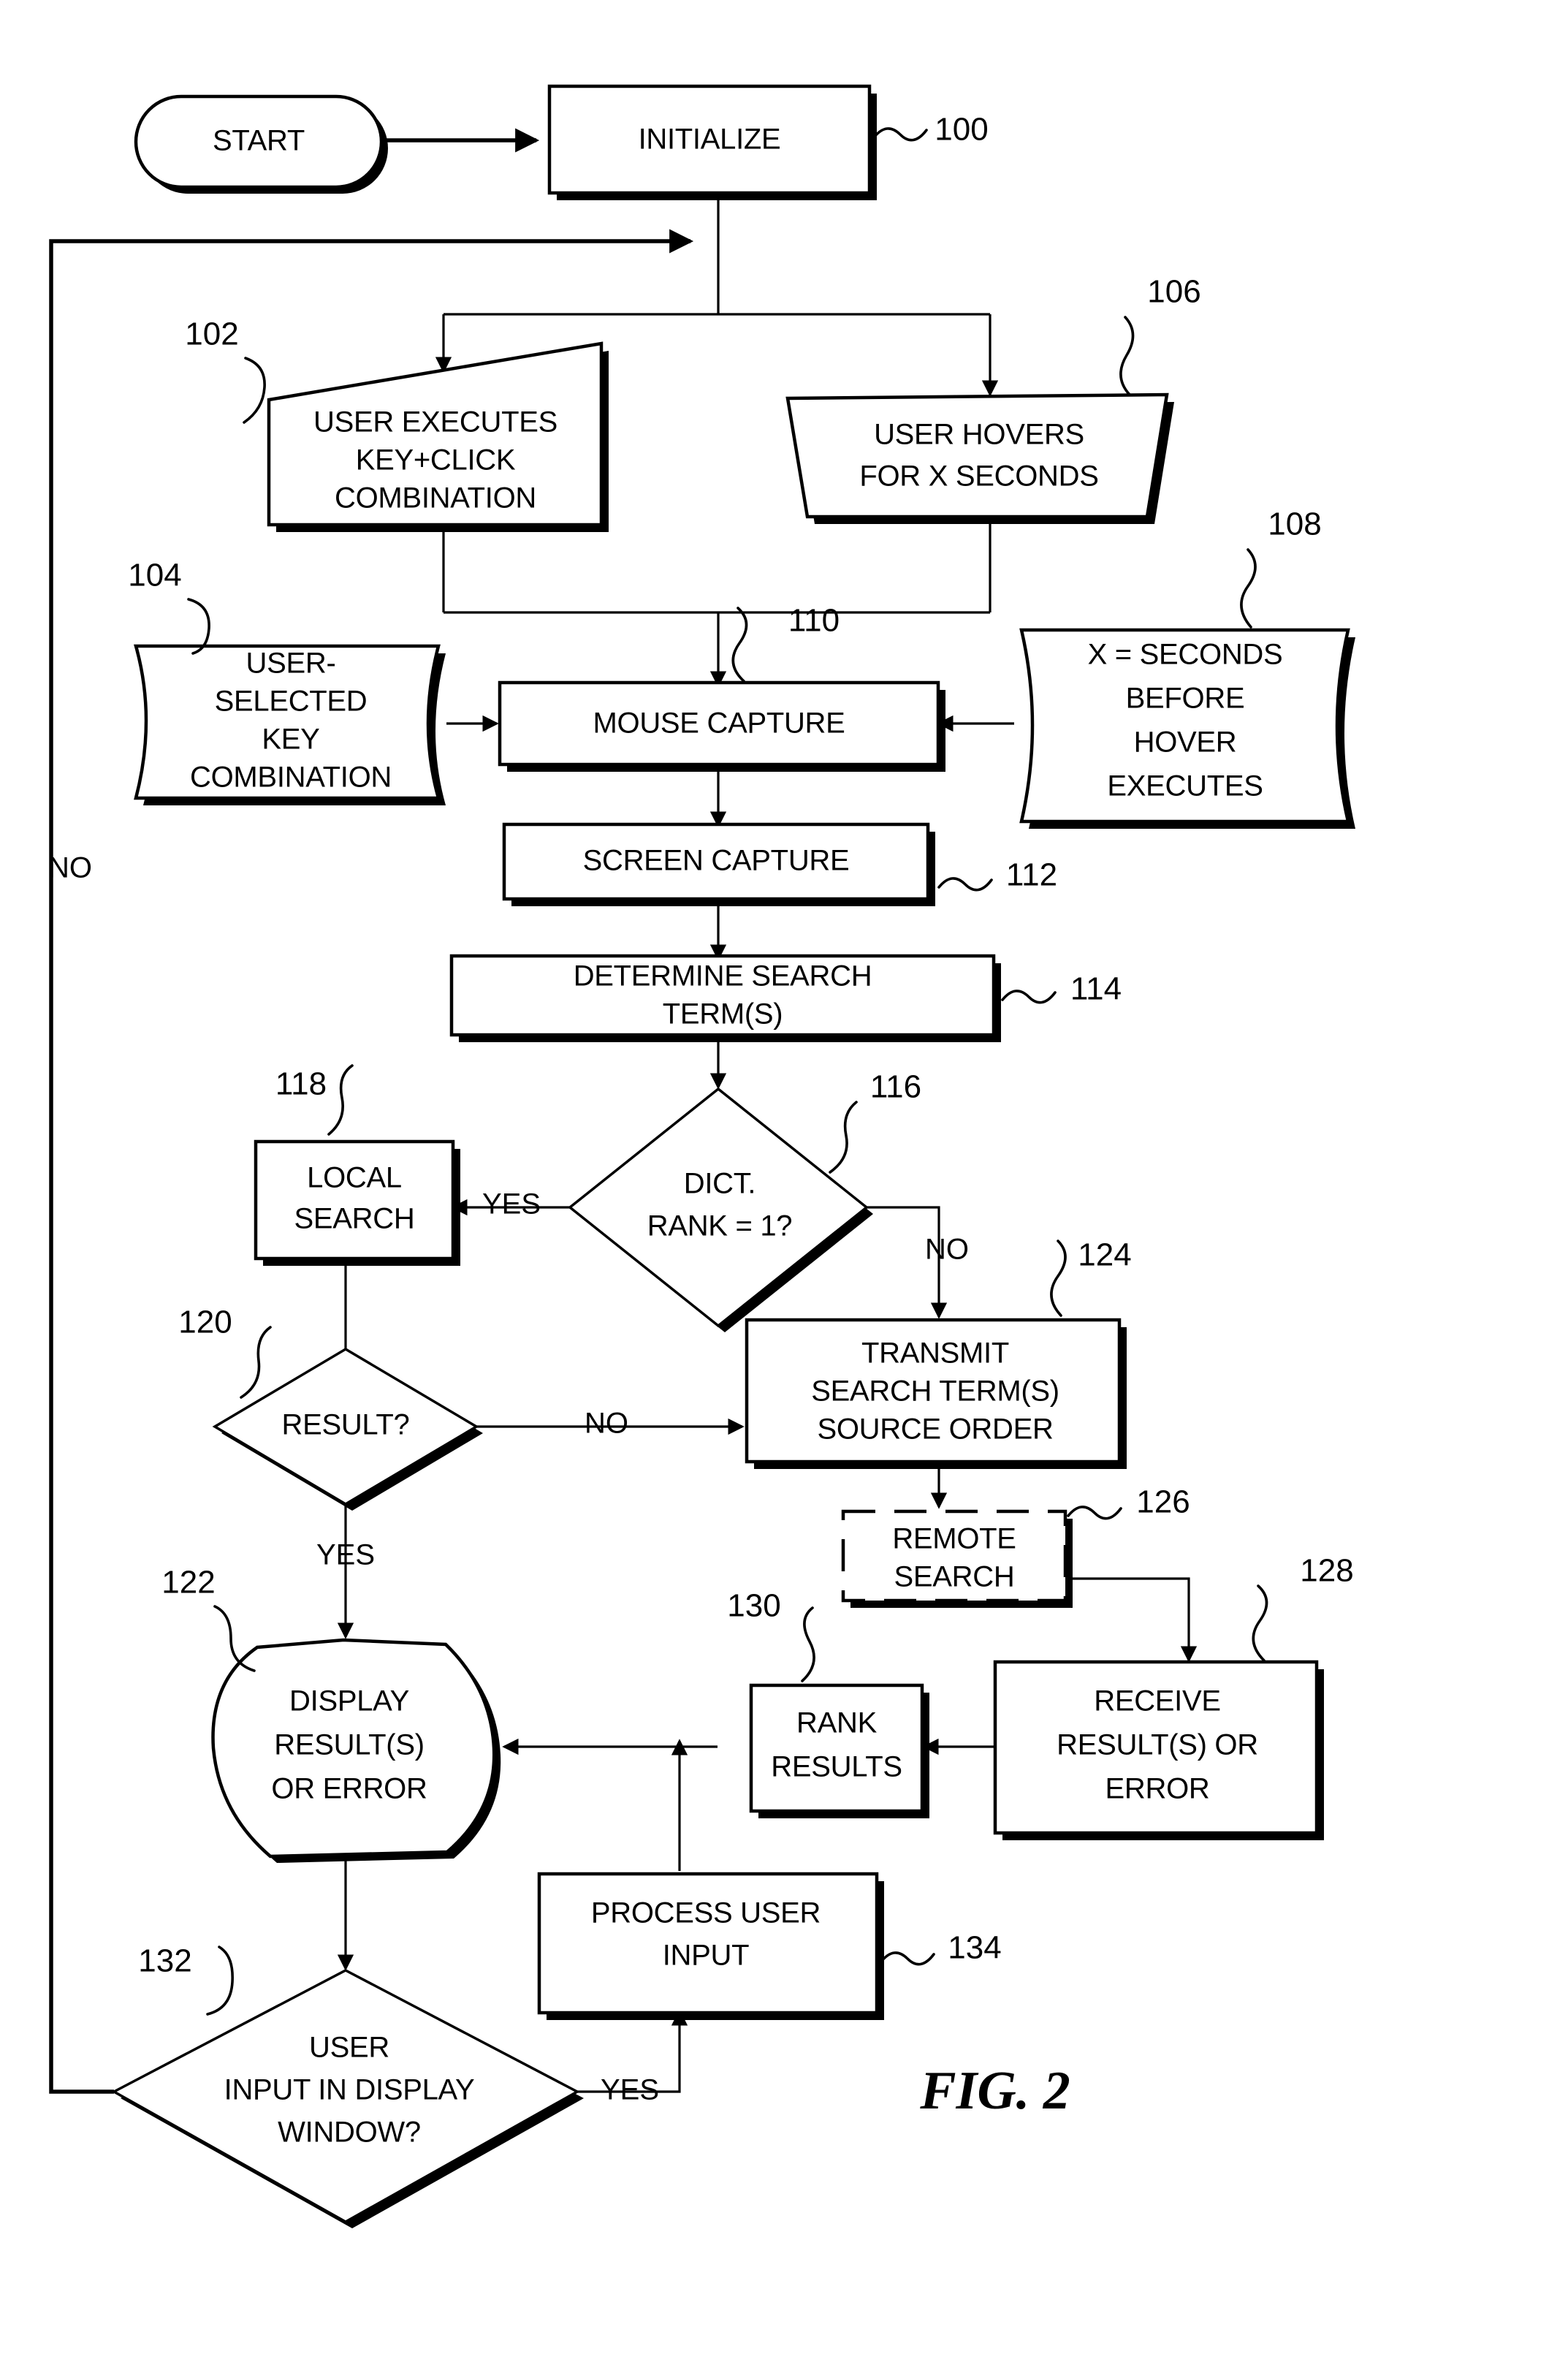  What do you see at coordinates (1185, 742) in the screenshot?
I see `x-seconds-line-2: HOVER` at bounding box center [1185, 742].